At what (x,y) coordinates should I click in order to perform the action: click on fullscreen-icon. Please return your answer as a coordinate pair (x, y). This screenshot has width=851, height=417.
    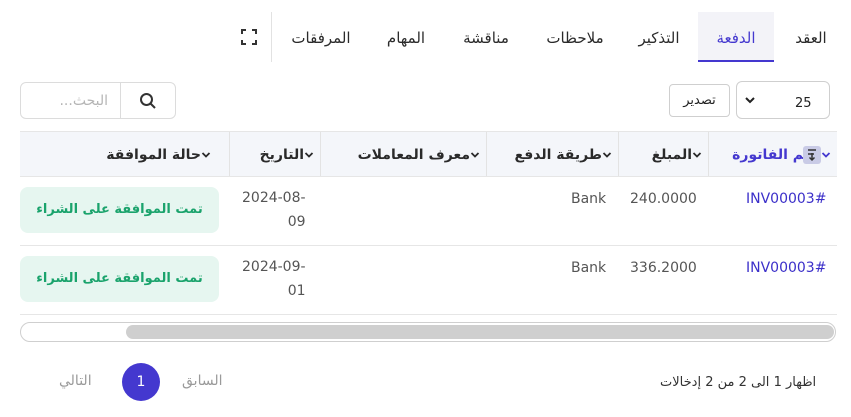
    Looking at the image, I should click on (249, 37).